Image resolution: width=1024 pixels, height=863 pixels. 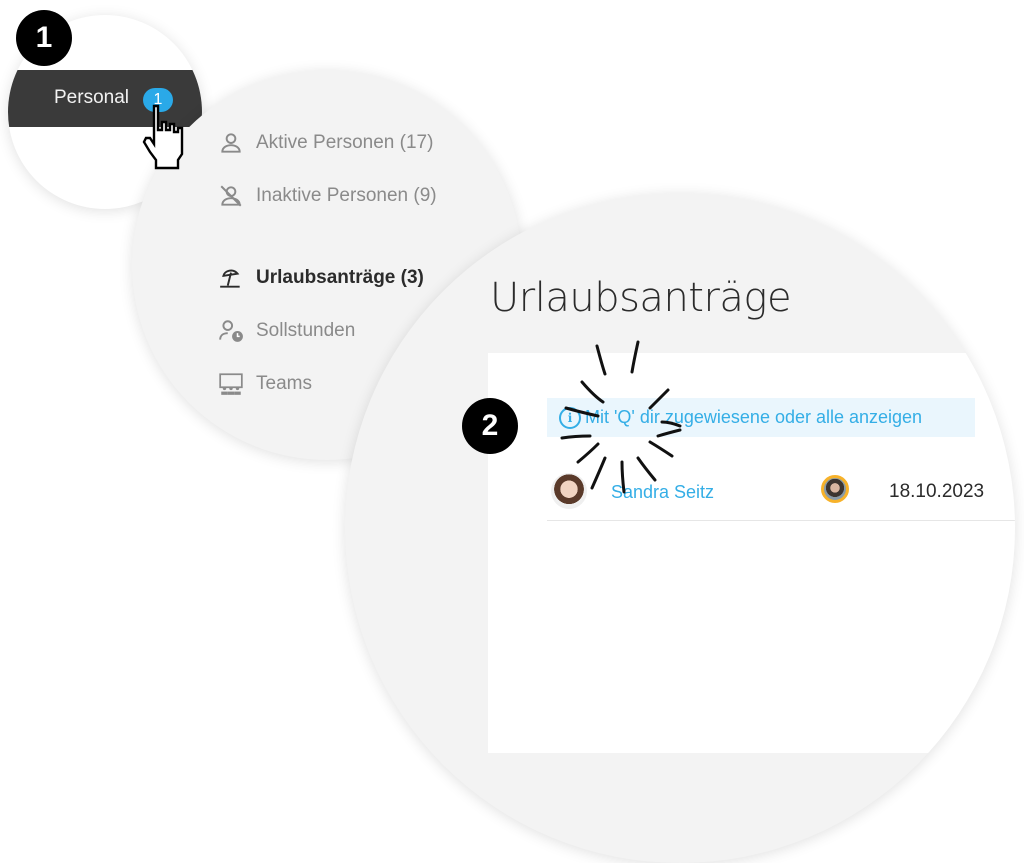 What do you see at coordinates (569, 491) in the screenshot?
I see `avatar` at bounding box center [569, 491].